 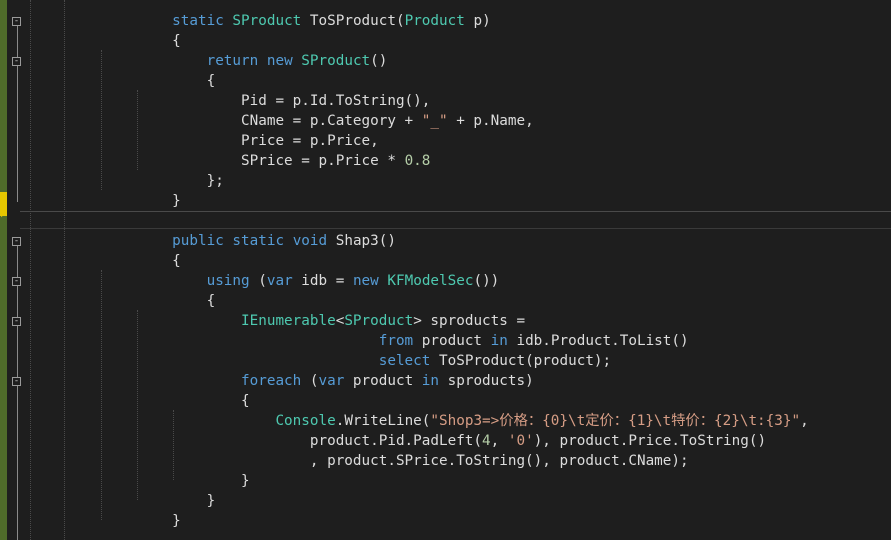 I want to click on code-token: idb.Product.ToList(), so click(x=598, y=341).